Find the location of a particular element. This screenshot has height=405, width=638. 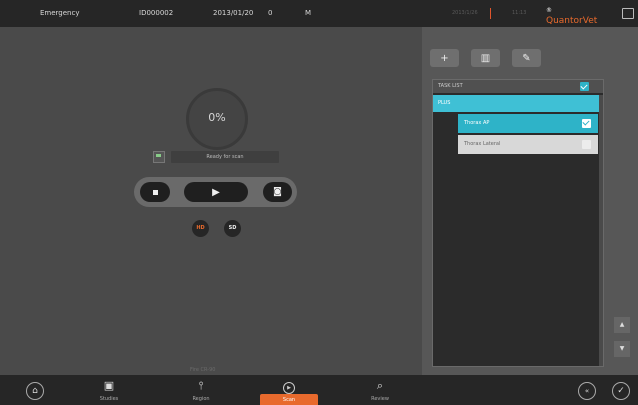

birth-date: 2013/01/20 is located at coordinates (233, 13).